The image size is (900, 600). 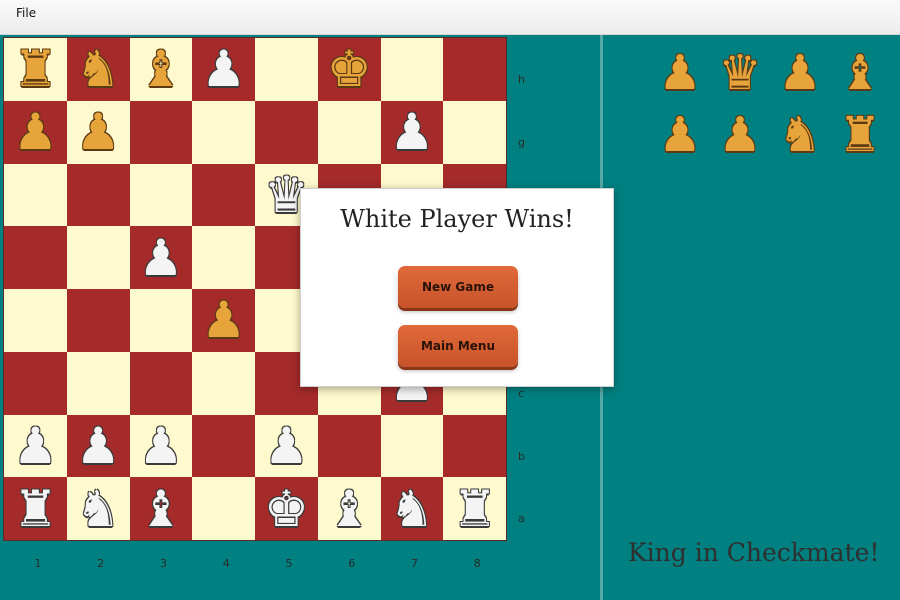 I want to click on white-king-icon: ♚, so click(x=286, y=509).